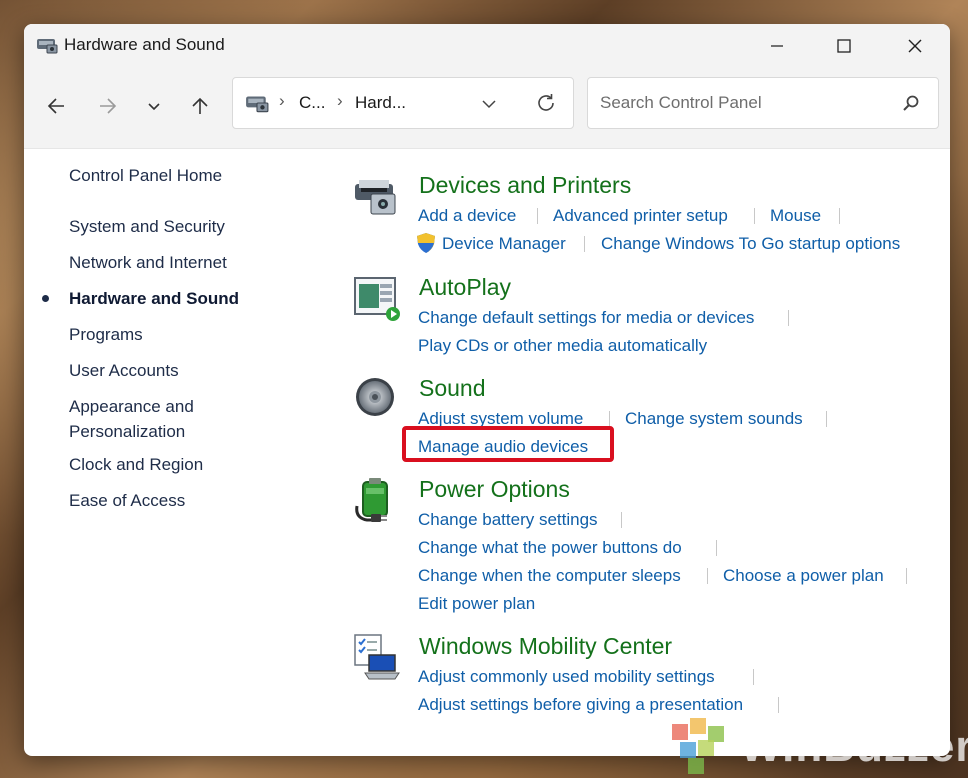 This screenshot has width=968, height=778. I want to click on search-box, so click(763, 103).